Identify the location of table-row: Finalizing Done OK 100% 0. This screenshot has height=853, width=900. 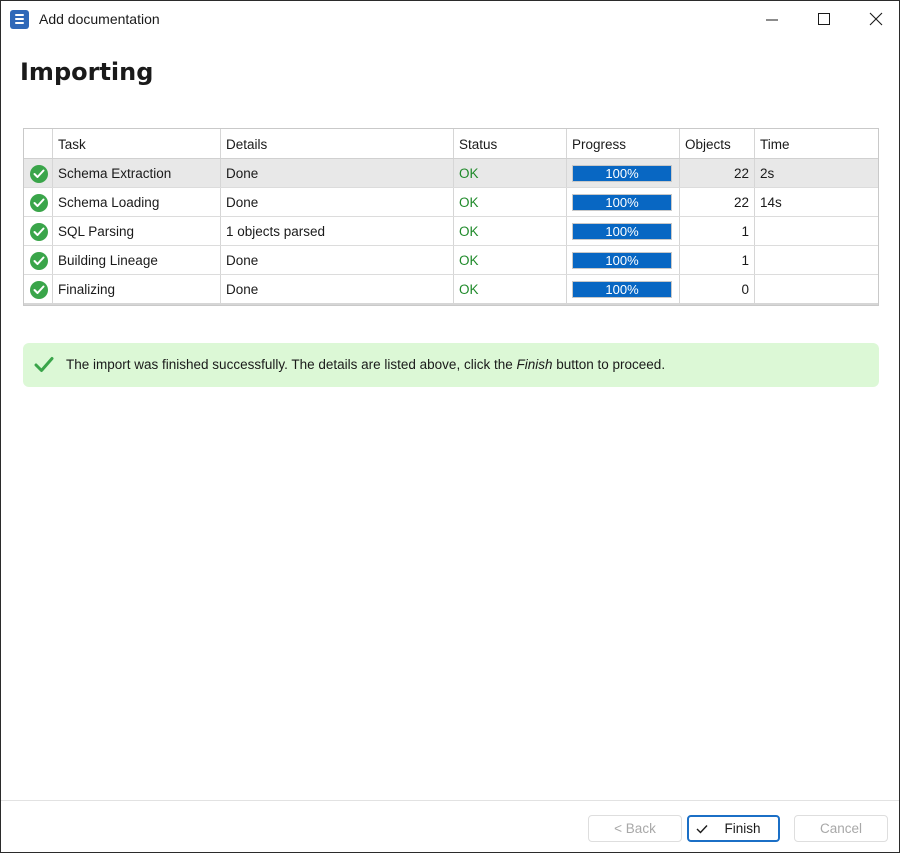
(451, 289).